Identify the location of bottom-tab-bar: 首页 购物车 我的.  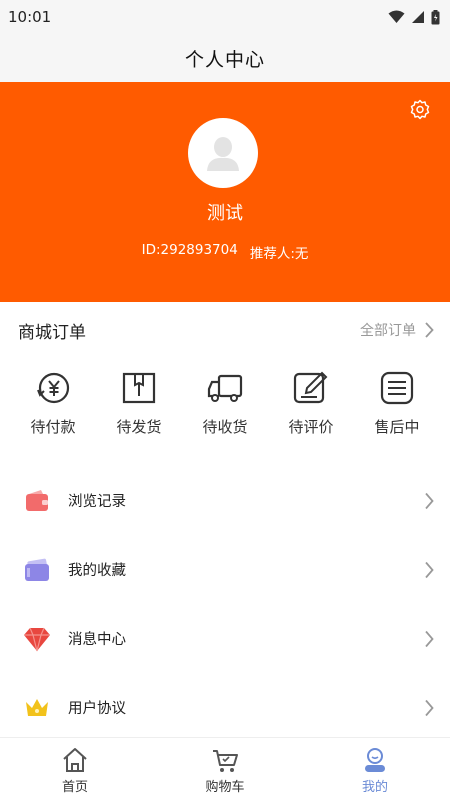
(225, 768).